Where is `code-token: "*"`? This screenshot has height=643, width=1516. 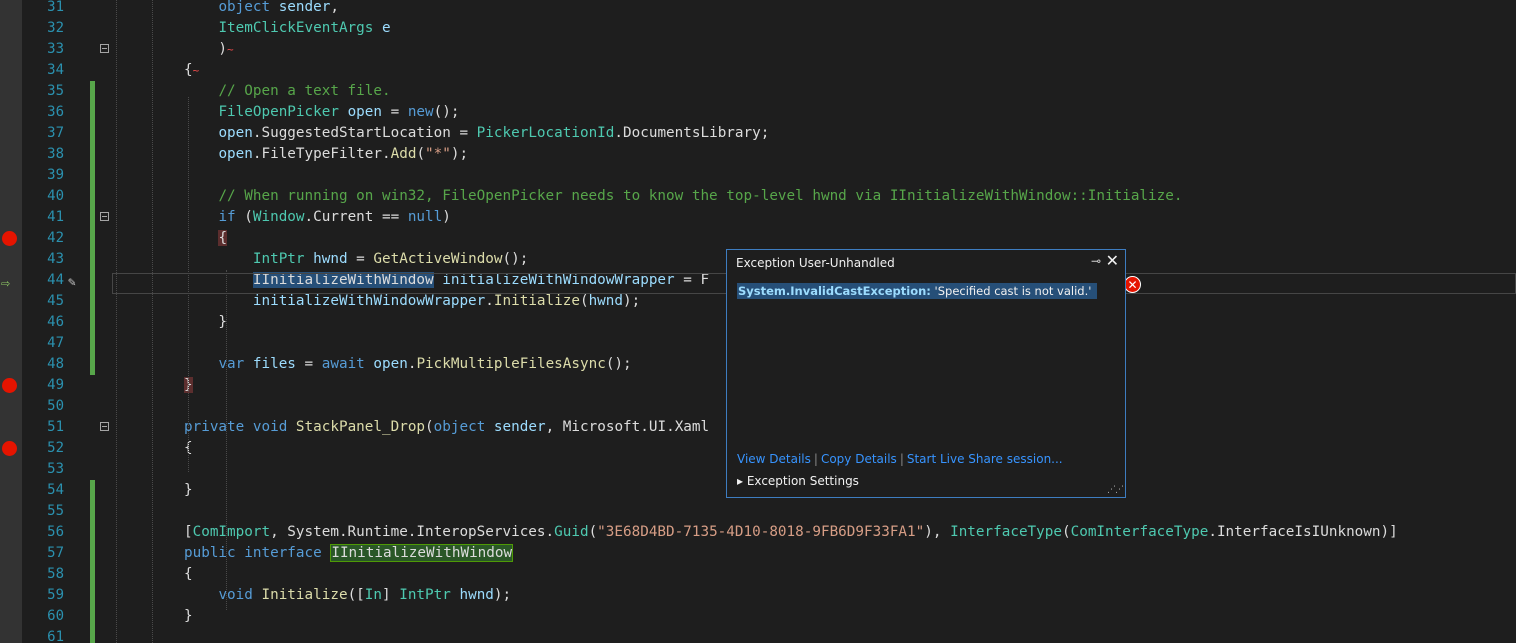
code-token: "*" is located at coordinates (438, 154).